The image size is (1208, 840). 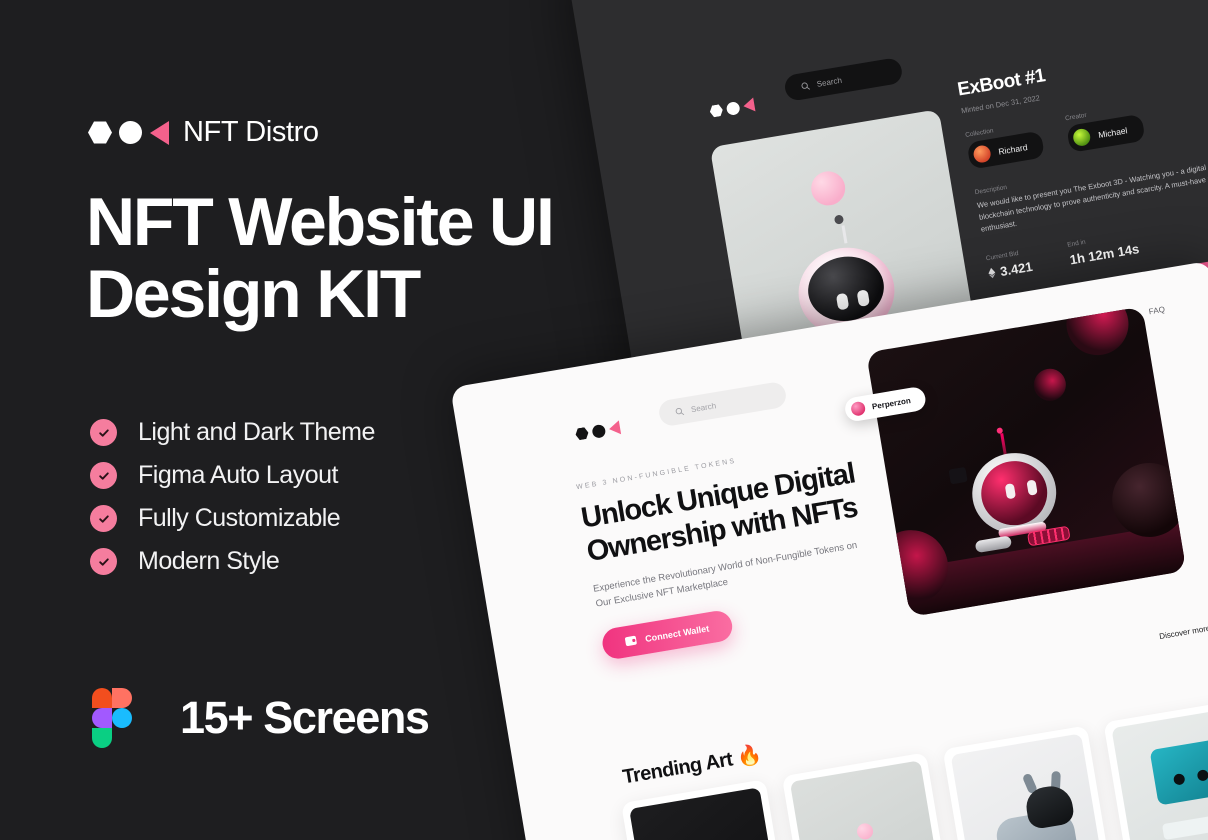 I want to click on current-bid-value-row: 3.421, so click(x=1010, y=269).